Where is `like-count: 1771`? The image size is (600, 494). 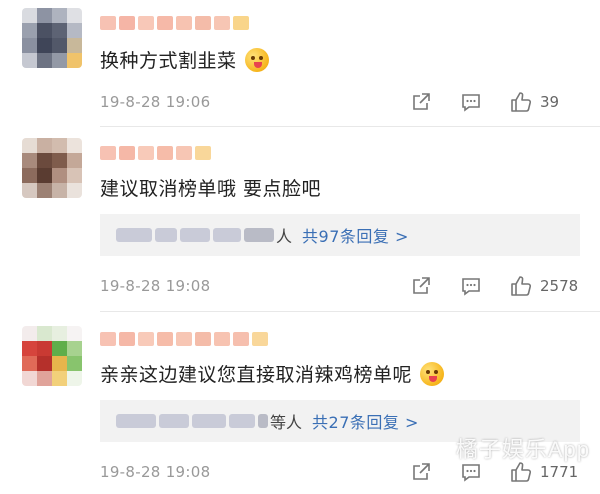
like-count: 1771 is located at coordinates (559, 472).